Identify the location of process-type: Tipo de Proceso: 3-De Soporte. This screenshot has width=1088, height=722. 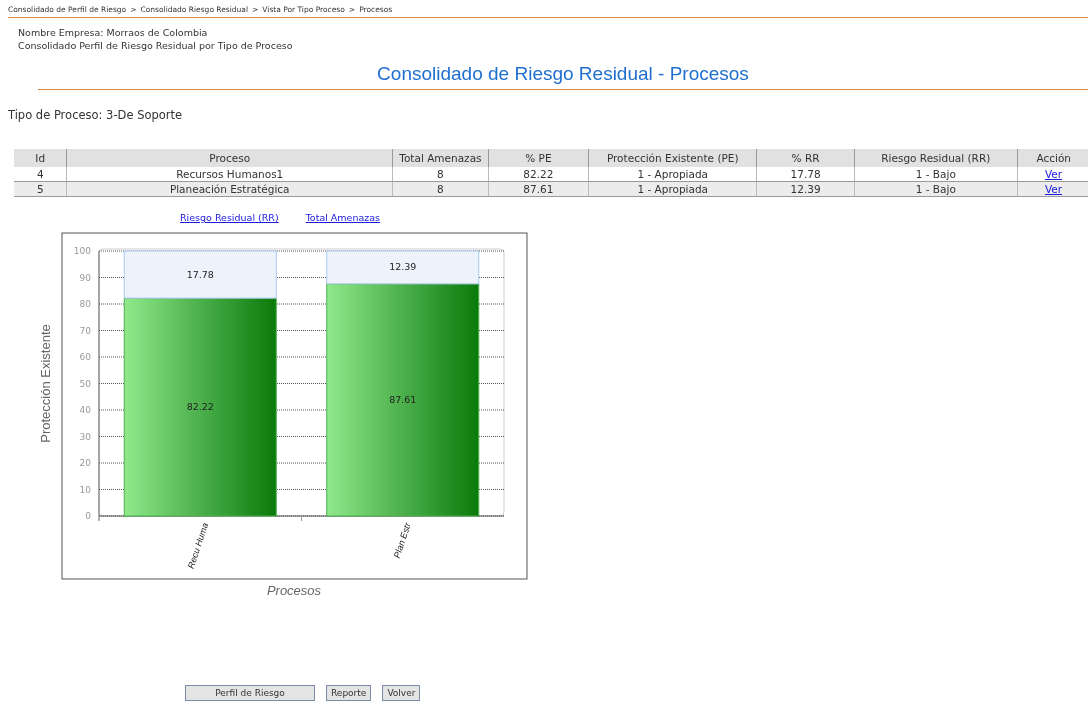
(96, 115).